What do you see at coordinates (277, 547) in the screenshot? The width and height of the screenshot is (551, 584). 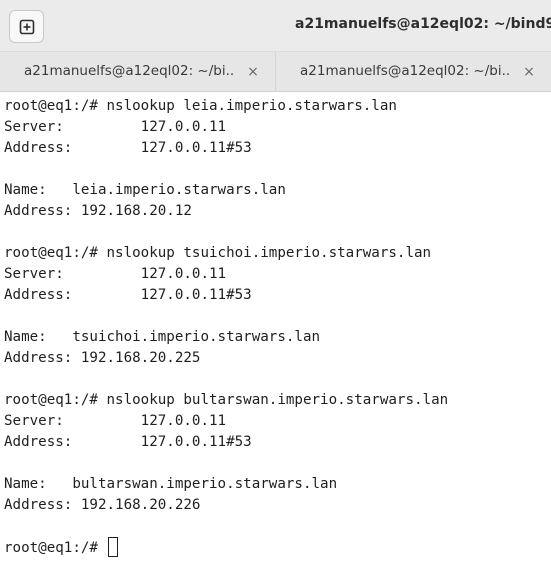 I see `prompt-line: root@eq1:/#` at bounding box center [277, 547].